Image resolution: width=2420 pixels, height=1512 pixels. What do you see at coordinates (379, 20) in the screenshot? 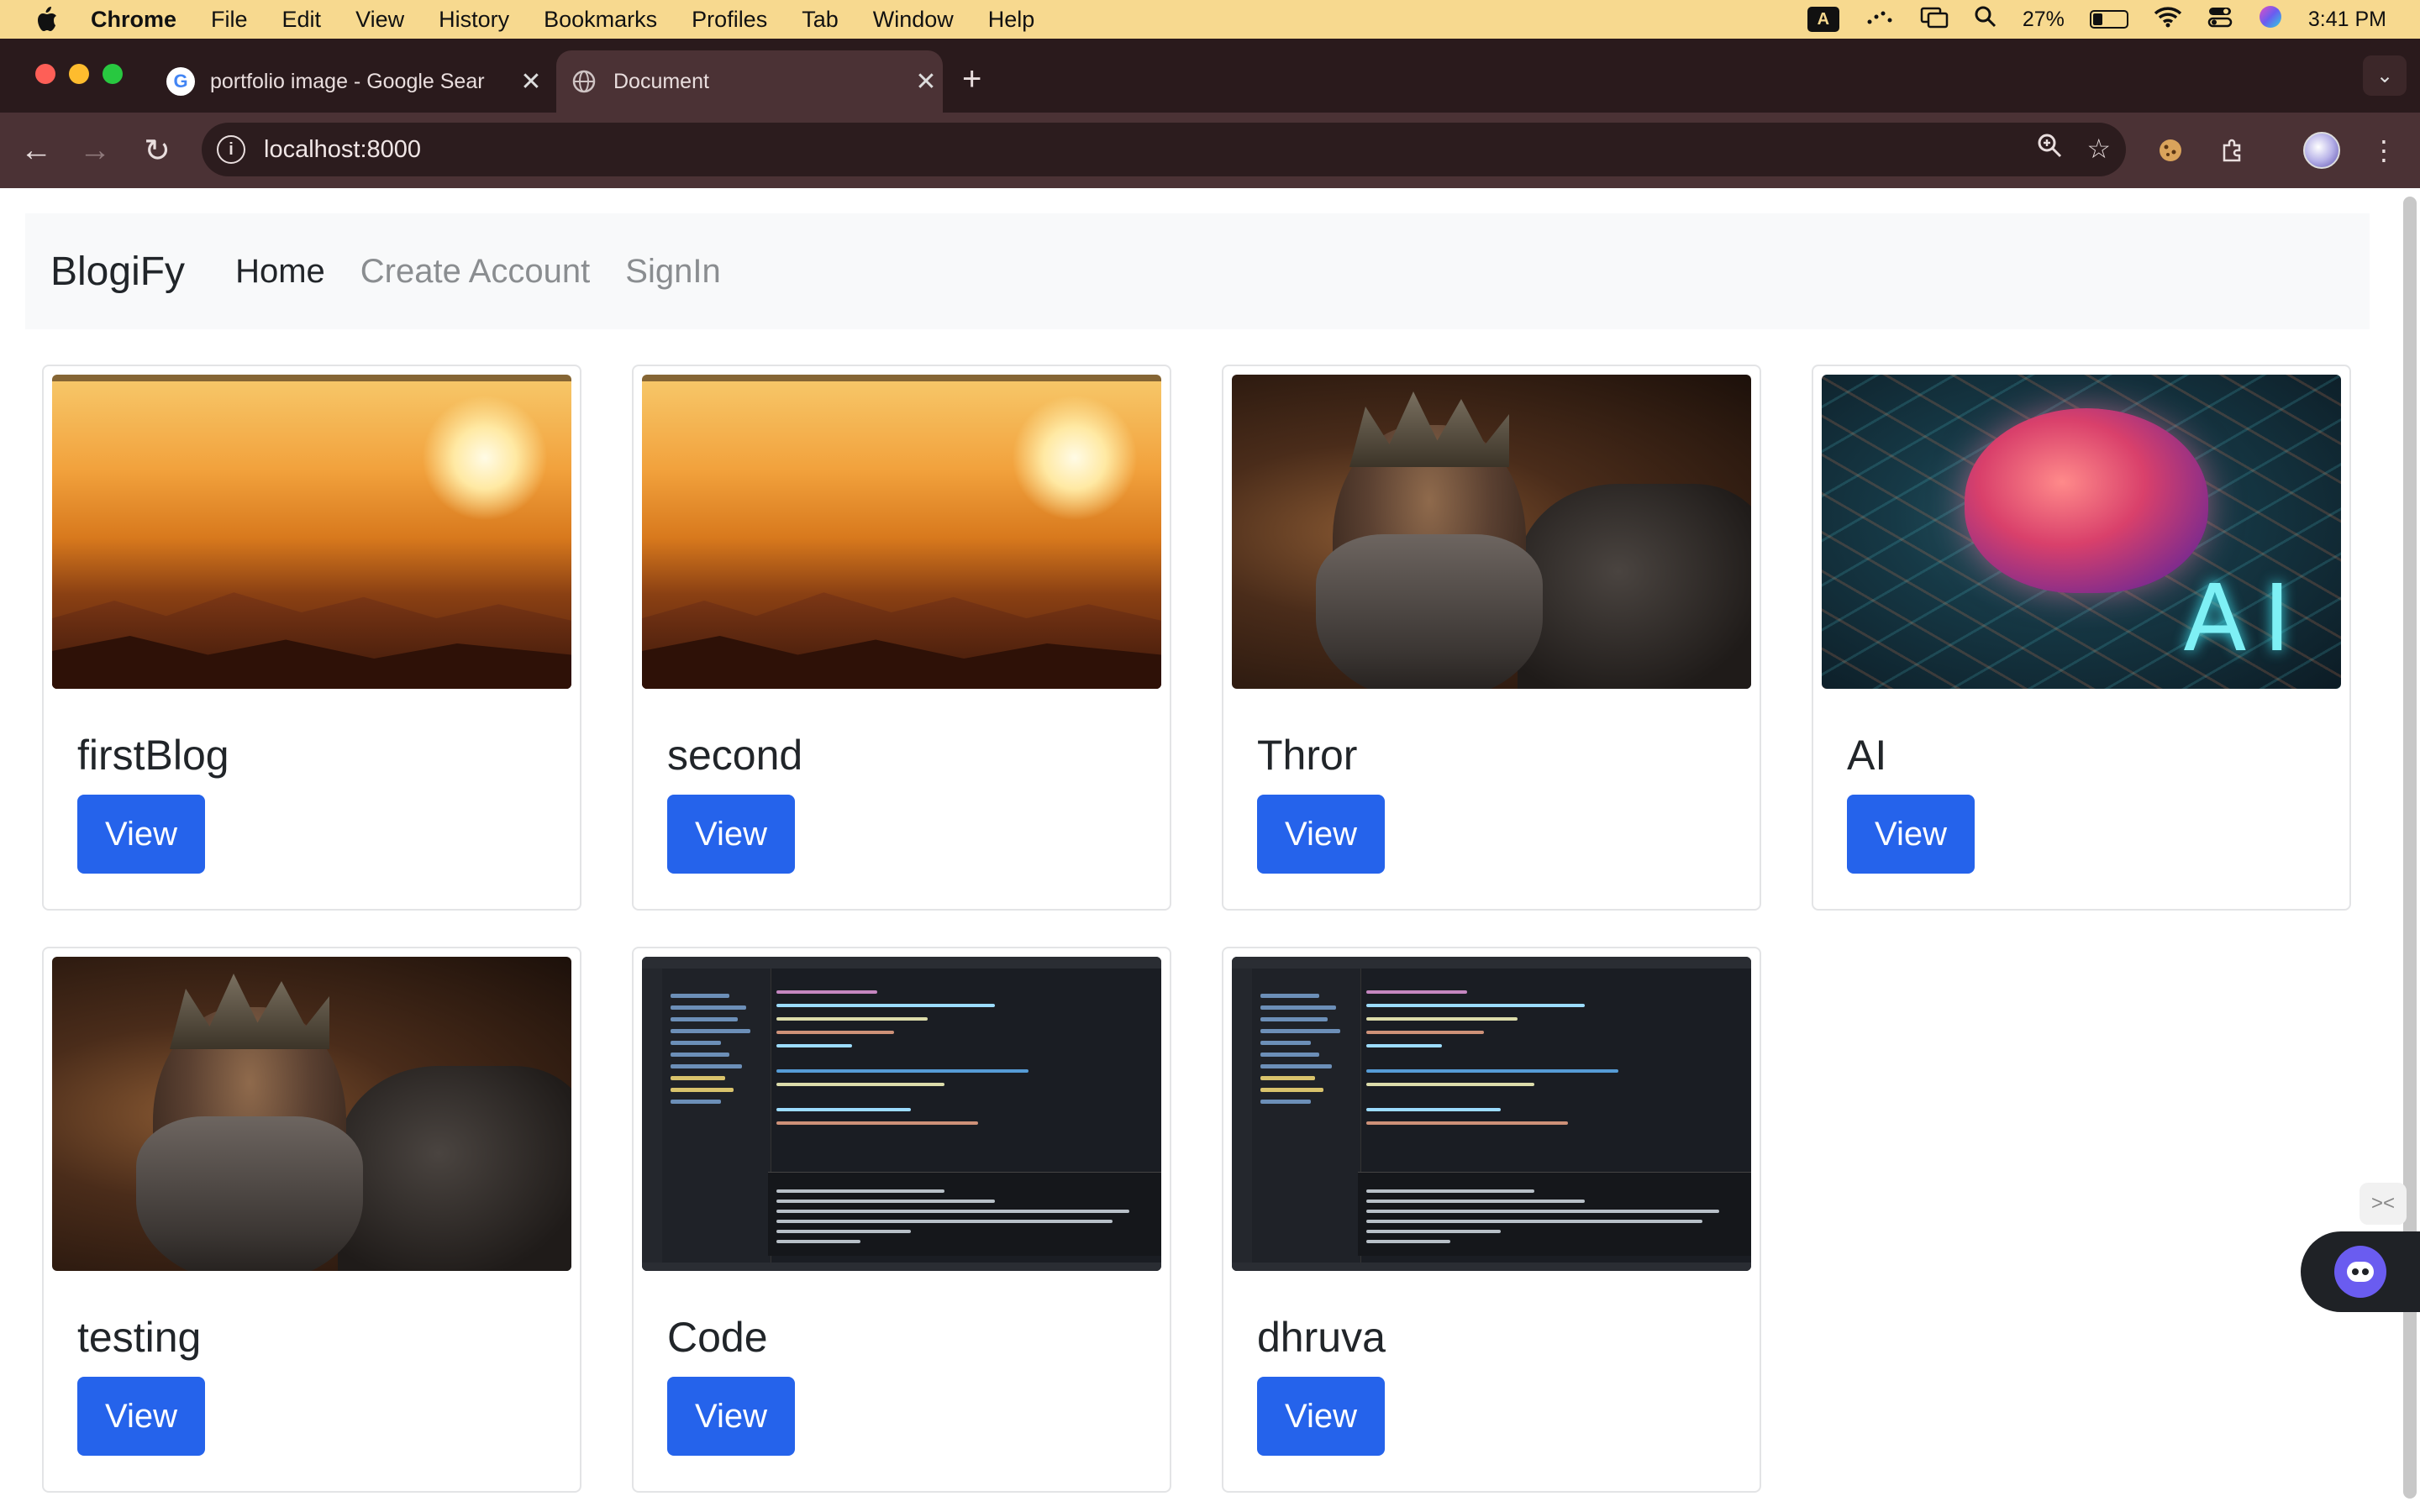
I see `menu-view: View` at bounding box center [379, 20].